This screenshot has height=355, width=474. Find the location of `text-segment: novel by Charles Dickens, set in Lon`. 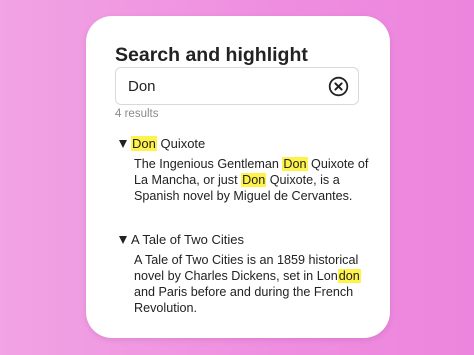

text-segment: novel by Charles Dickens, set in Lon is located at coordinates (236, 276).